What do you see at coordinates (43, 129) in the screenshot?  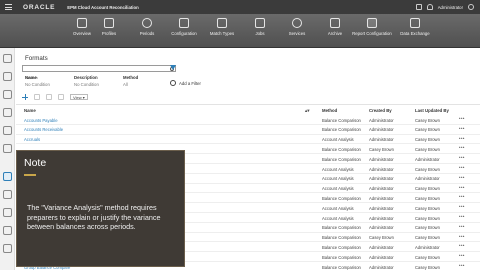 I see `row-name-link: Accounts Receivable` at bounding box center [43, 129].